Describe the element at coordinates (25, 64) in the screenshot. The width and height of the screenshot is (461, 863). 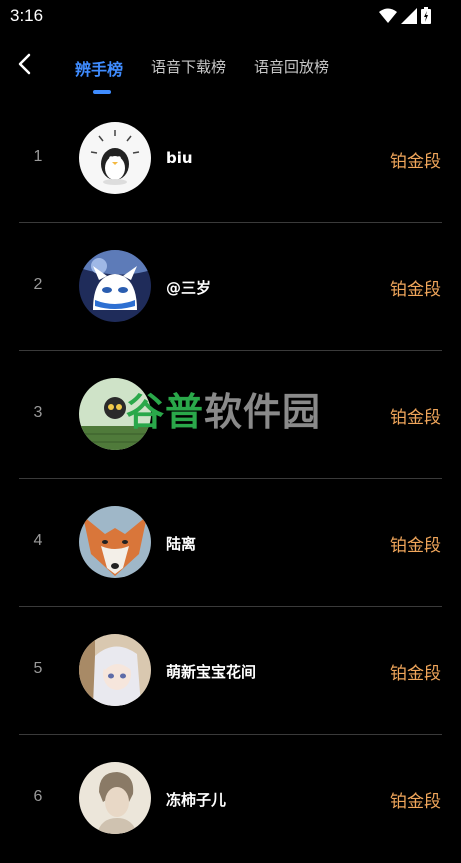
I see `back-arrow-icon` at that location.